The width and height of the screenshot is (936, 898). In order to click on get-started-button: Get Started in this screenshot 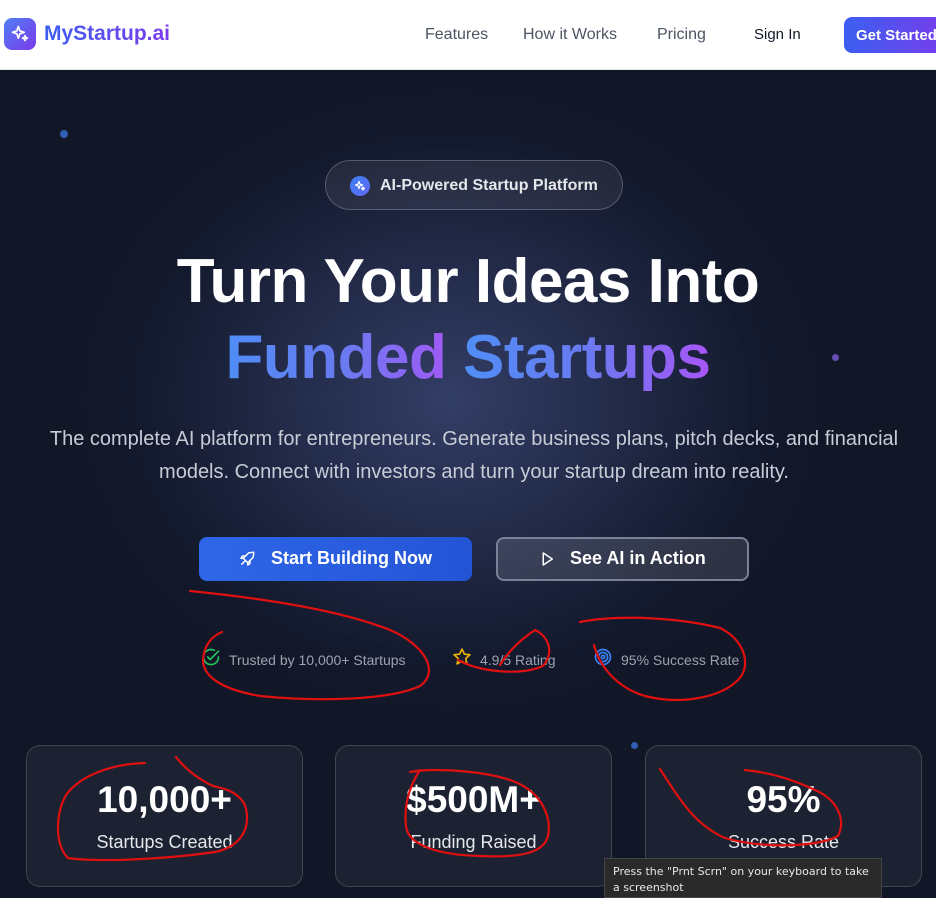, I will do `click(890, 35)`.